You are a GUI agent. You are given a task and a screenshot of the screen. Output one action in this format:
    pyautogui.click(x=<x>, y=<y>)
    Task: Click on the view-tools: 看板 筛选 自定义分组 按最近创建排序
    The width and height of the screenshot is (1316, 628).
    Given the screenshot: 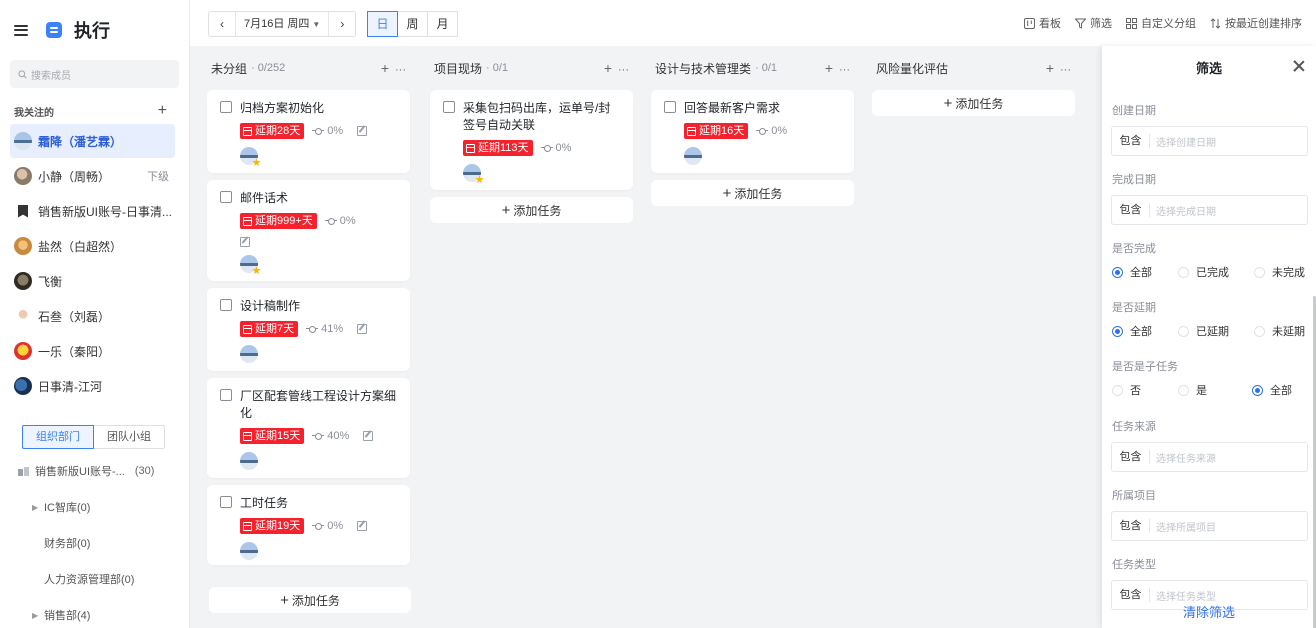 What is the action you would take?
    pyautogui.click(x=1156, y=23)
    